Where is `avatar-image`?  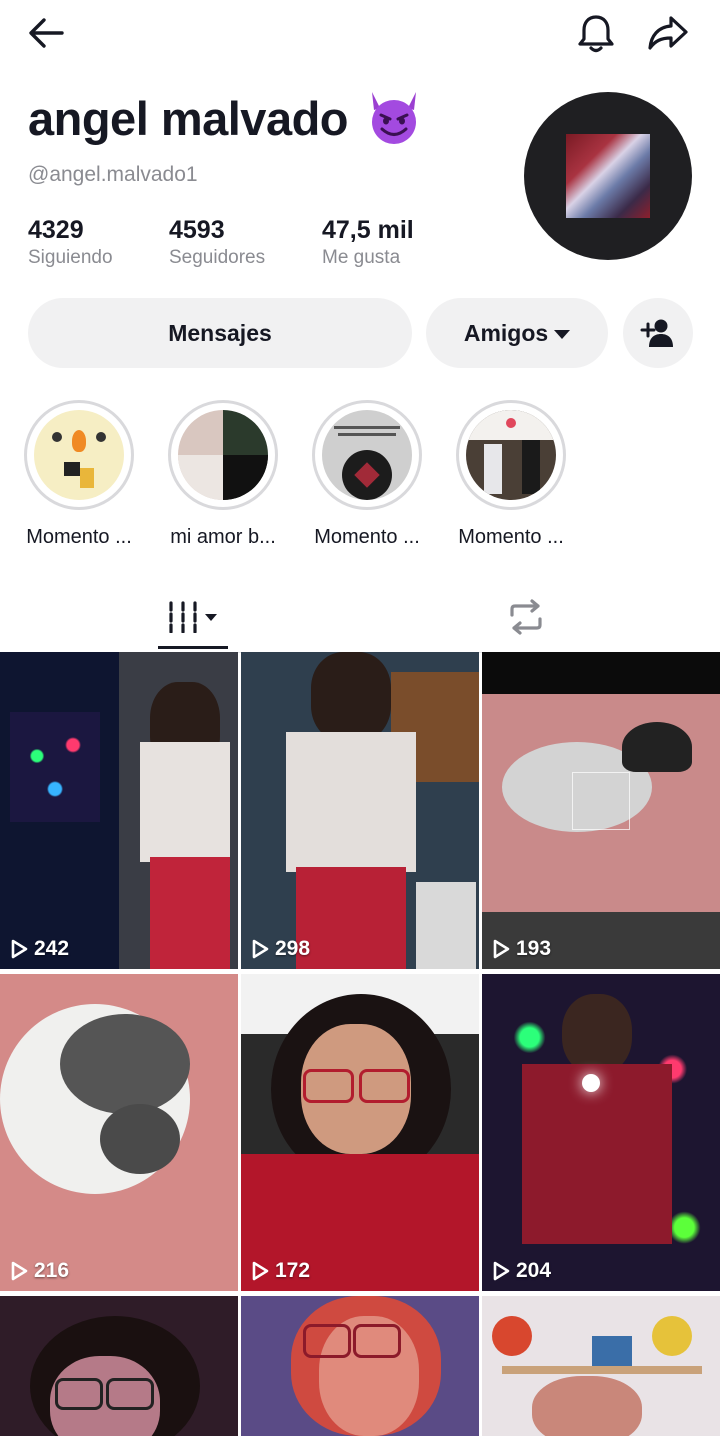
avatar-image is located at coordinates (608, 176).